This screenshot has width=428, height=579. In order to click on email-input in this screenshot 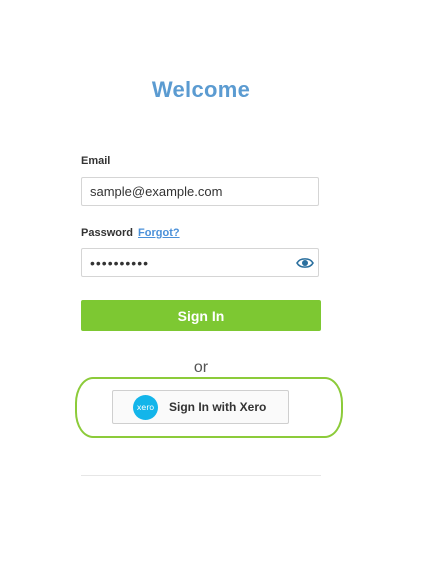, I will do `click(186, 191)`.